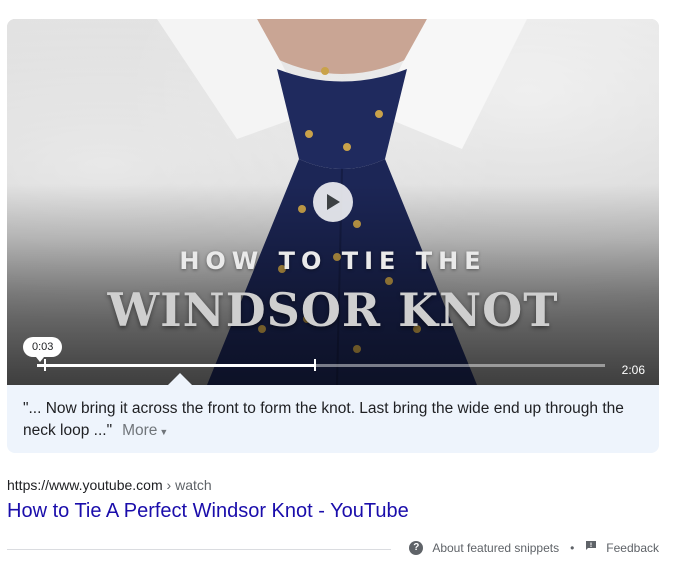 The image size is (681, 572). Describe the element at coordinates (591, 547) in the screenshot. I see `feedback-icon` at that location.